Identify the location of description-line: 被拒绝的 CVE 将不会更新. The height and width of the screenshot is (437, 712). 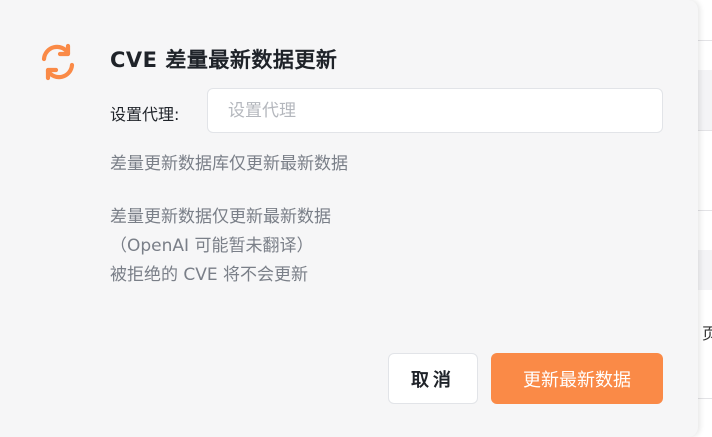
(209, 275).